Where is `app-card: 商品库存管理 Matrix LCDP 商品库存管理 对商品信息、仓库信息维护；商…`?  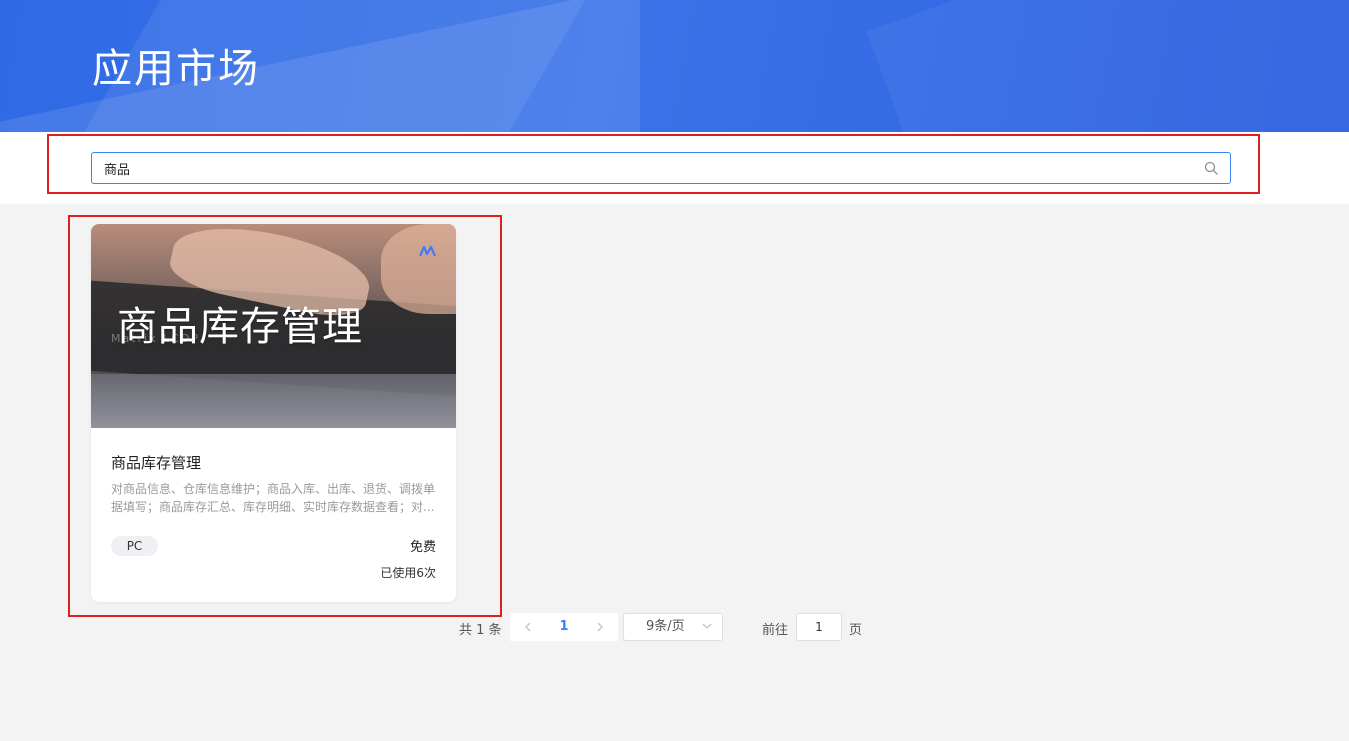 app-card: 商品库存管理 Matrix LCDP 商品库存管理 对商品信息、仓库信息维护；商… is located at coordinates (273, 413).